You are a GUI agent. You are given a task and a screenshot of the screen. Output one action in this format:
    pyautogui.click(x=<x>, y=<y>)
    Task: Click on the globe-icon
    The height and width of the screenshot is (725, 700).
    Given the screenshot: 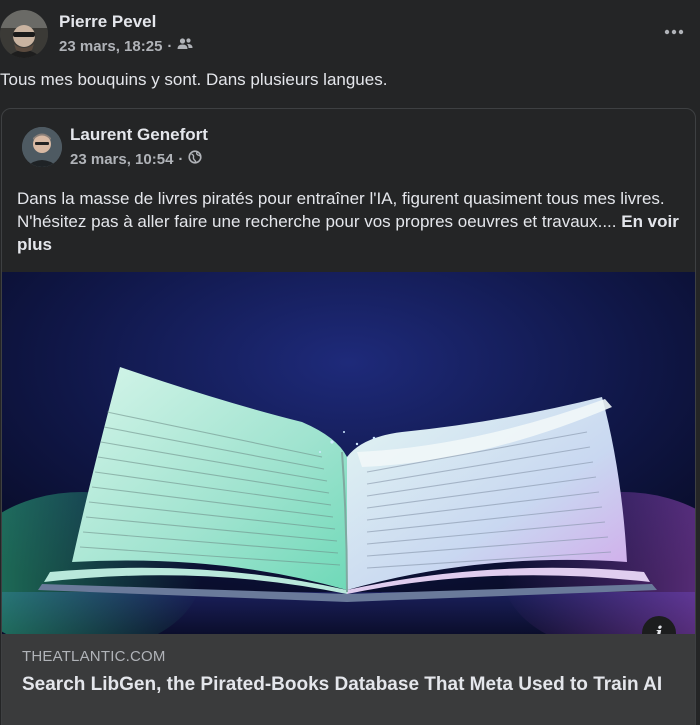 What is the action you would take?
    pyautogui.click(x=195, y=159)
    